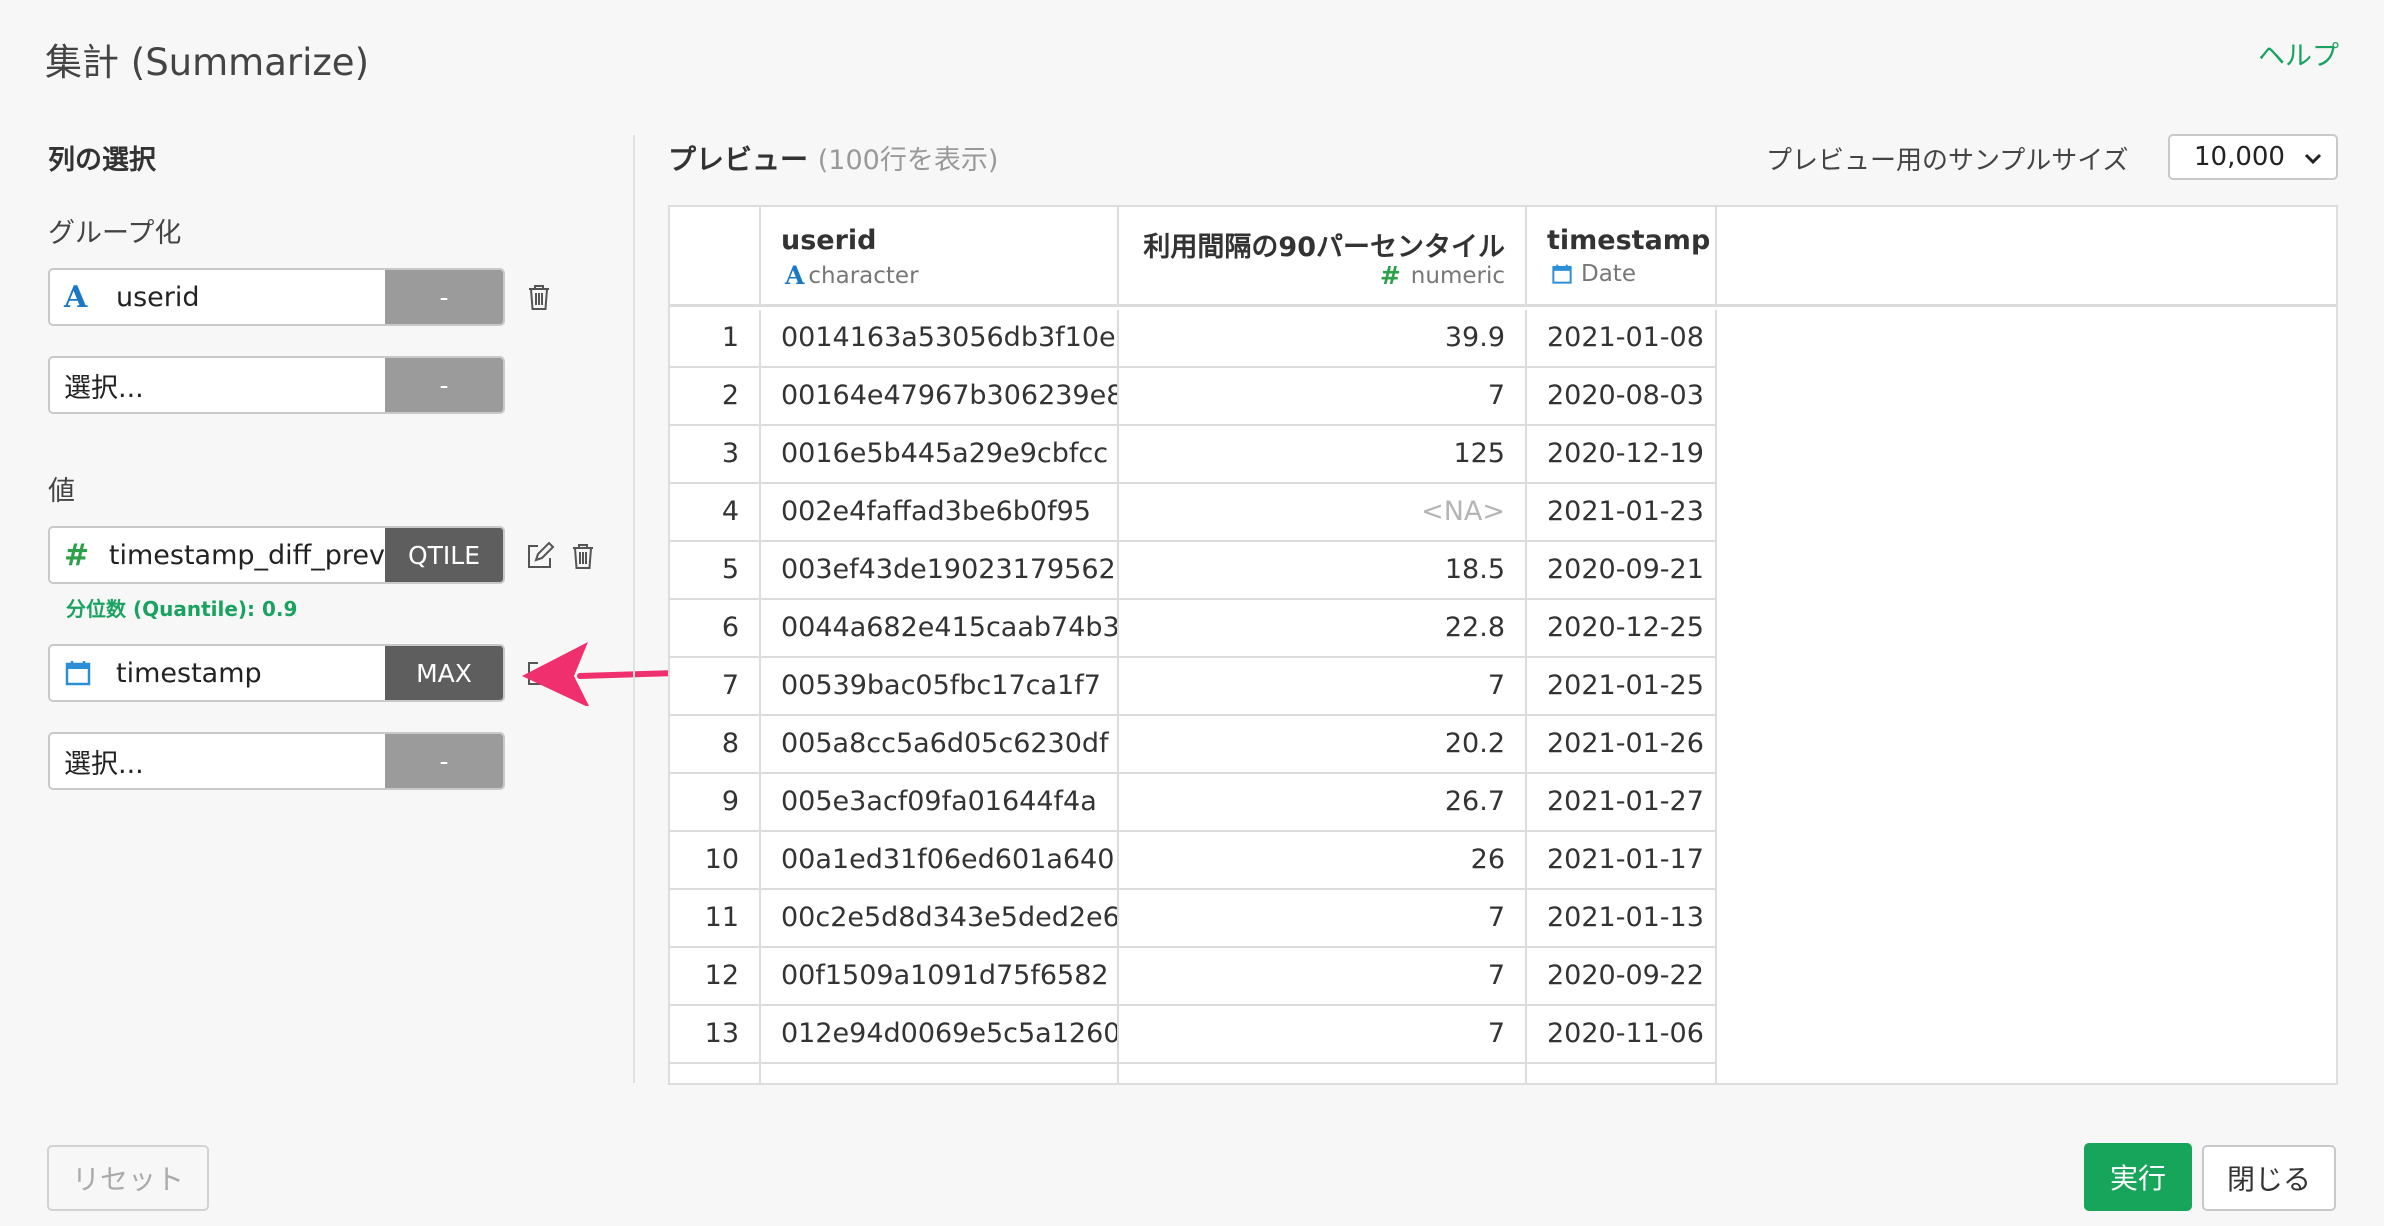 Image resolution: width=2384 pixels, height=1226 pixels. What do you see at coordinates (115, 233) in the screenshot?
I see `group-by-label: グループ化` at bounding box center [115, 233].